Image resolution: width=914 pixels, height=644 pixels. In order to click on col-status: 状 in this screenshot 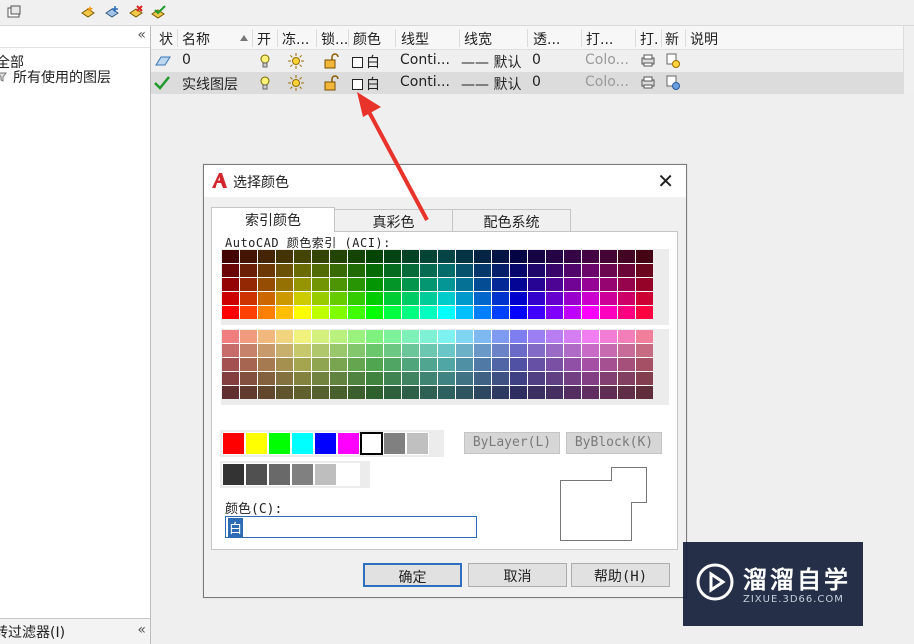, I will do `click(166, 39)`.